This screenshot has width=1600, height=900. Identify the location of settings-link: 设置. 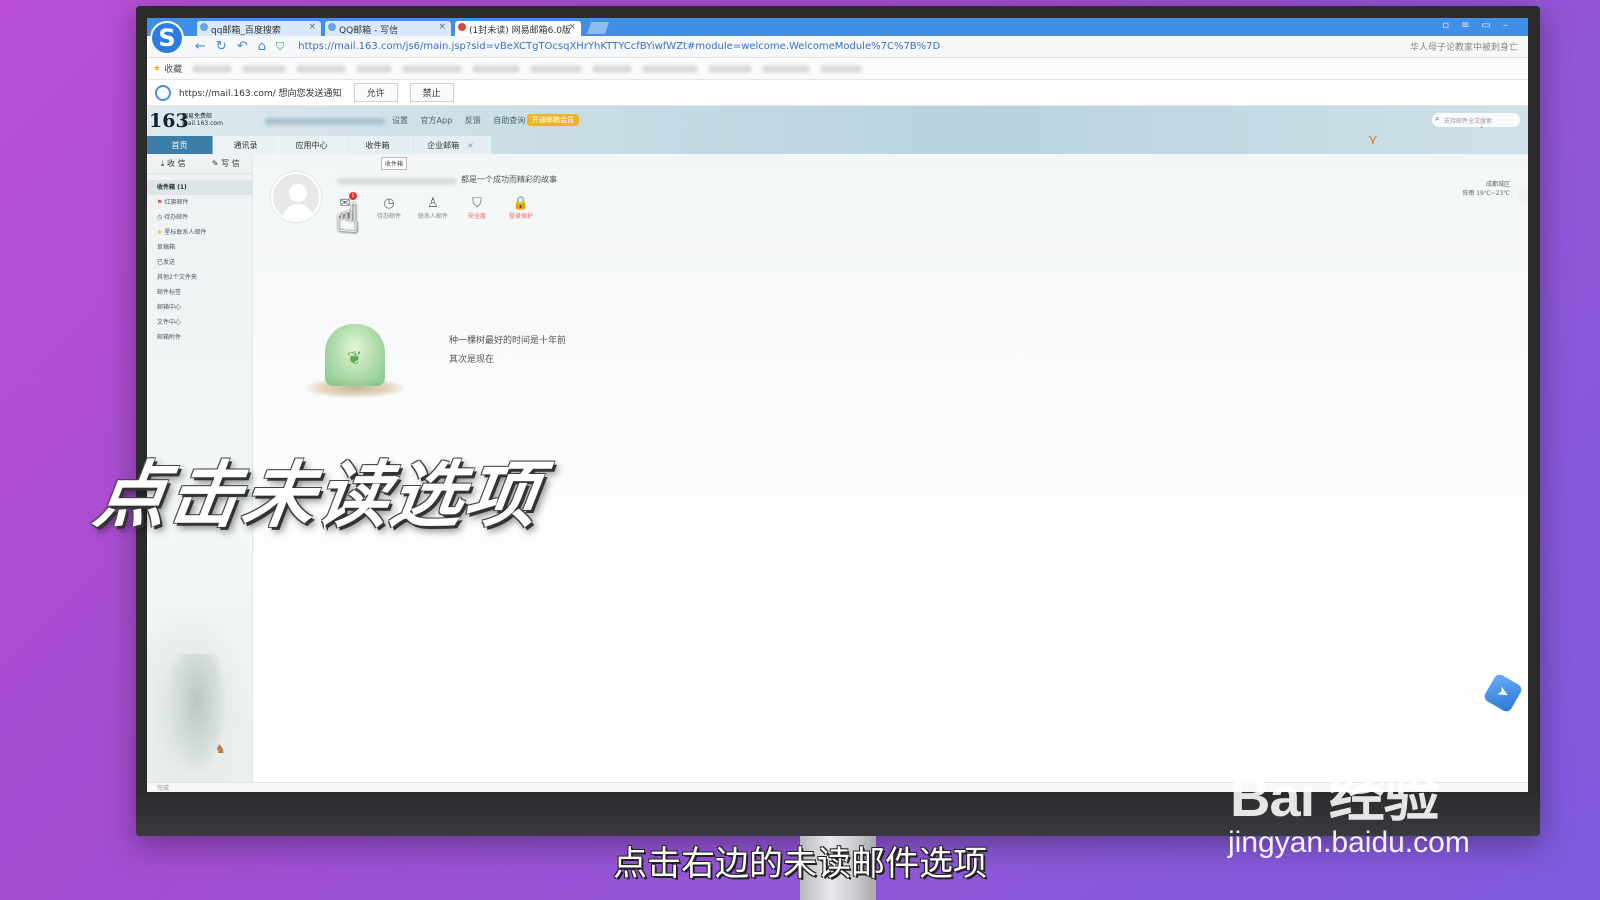
(400, 120).